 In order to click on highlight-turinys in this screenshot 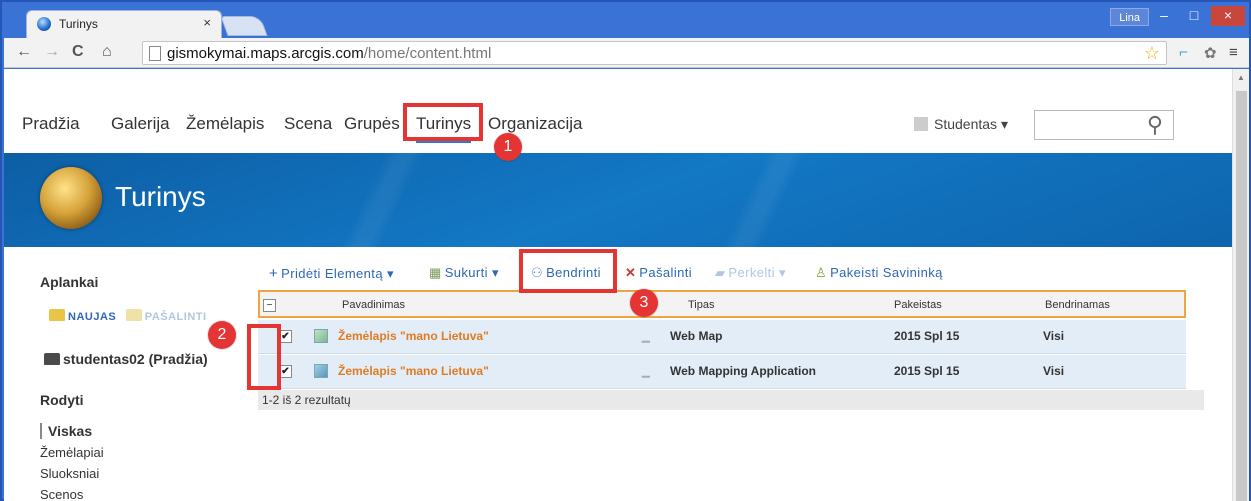, I will do `click(443, 122)`.